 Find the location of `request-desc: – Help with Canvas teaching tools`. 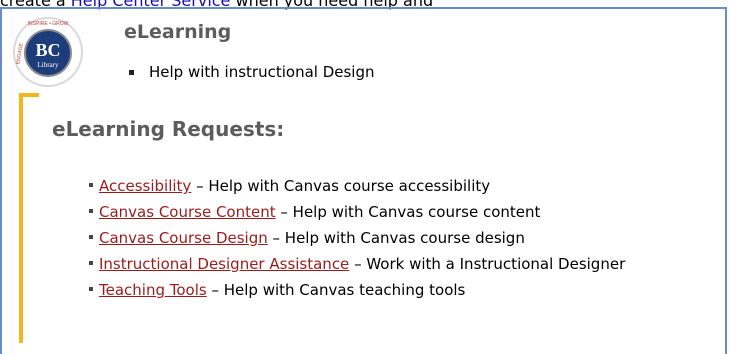

request-desc: – Help with Canvas teaching tools is located at coordinates (336, 290).